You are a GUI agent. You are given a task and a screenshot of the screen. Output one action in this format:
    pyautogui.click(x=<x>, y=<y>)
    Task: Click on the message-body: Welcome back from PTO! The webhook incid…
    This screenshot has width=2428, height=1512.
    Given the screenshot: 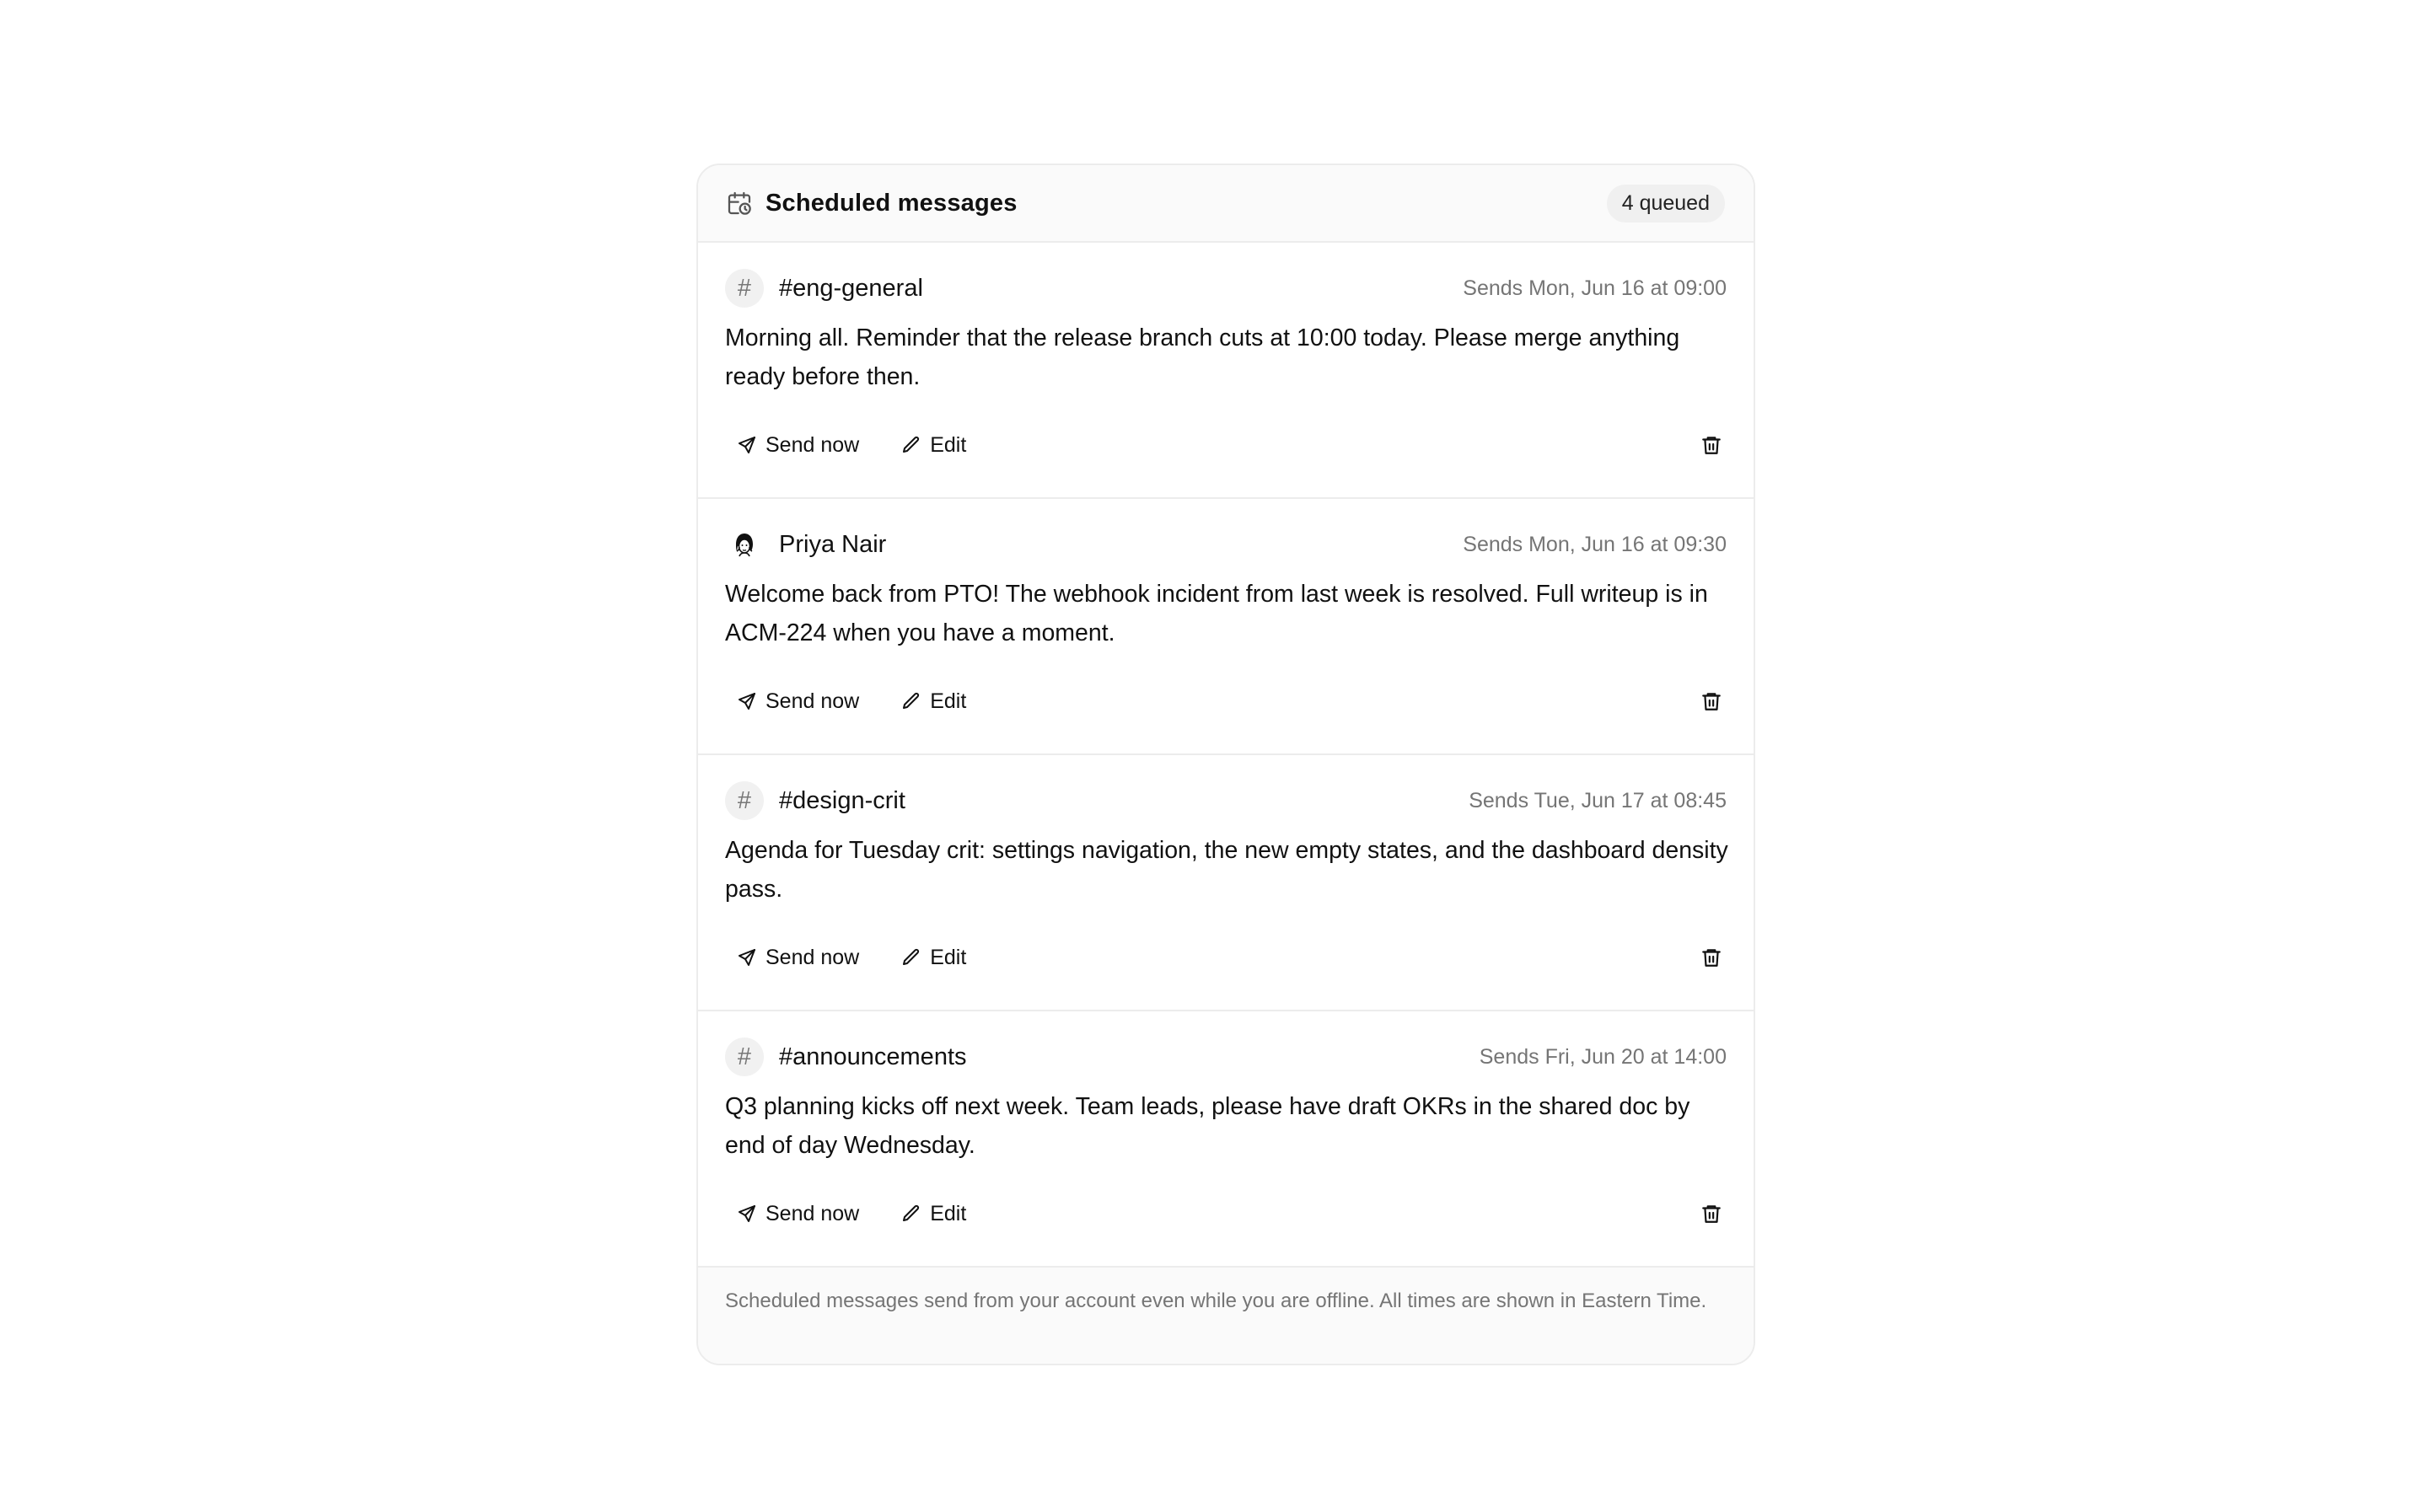 What is the action you would take?
    pyautogui.click(x=1216, y=613)
    